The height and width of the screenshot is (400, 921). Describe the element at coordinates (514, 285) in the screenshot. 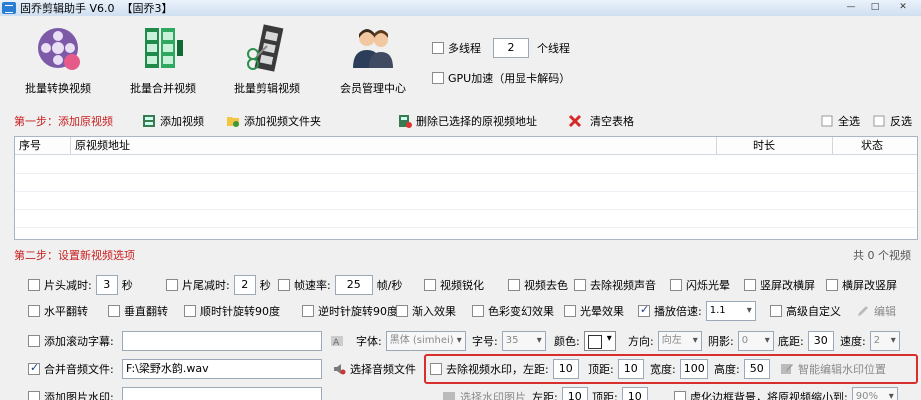

I see `decolor-checkbox` at that location.